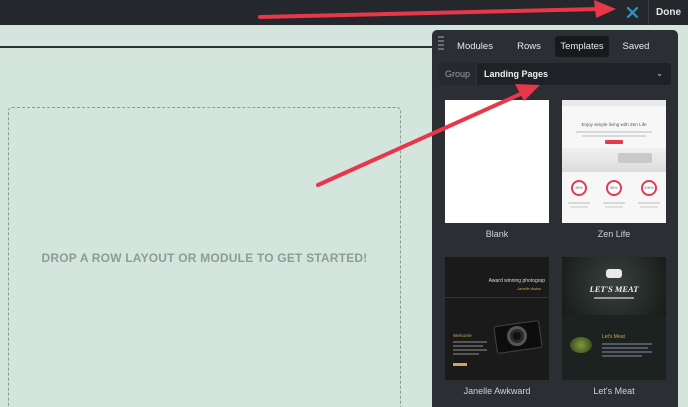 The height and width of the screenshot is (407, 688). I want to click on arrow-to-group-select, so click(428, 135).